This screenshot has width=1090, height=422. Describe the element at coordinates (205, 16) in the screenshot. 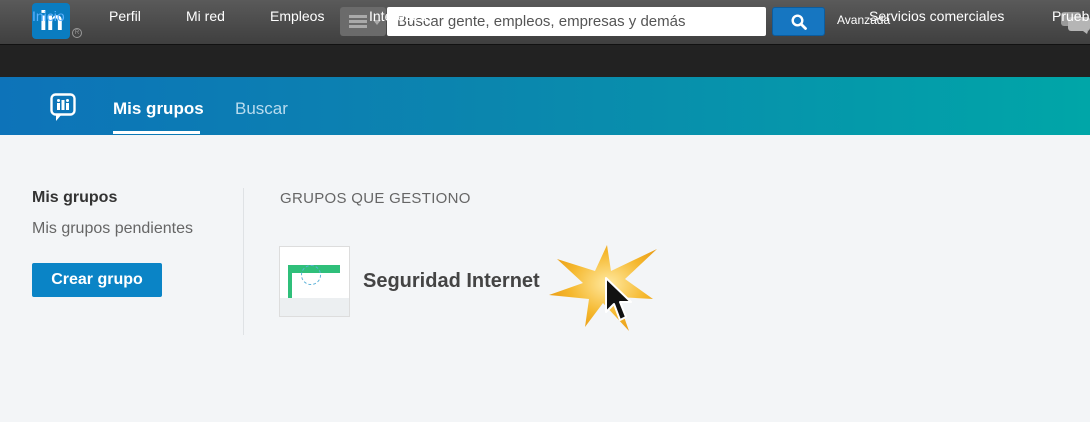

I see `nav-item-mi-red: Mi red` at that location.